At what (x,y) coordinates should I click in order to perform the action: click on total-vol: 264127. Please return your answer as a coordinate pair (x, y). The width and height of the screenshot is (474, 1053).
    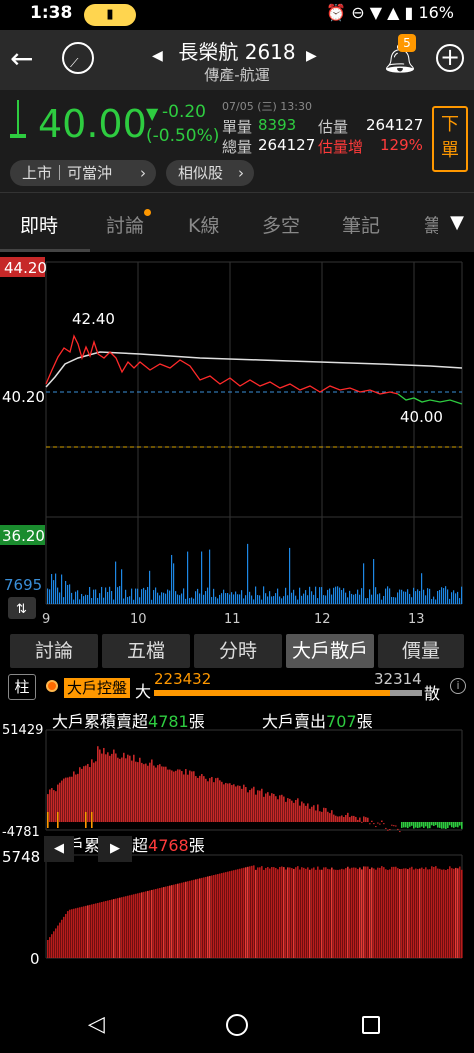
    Looking at the image, I should click on (287, 145).